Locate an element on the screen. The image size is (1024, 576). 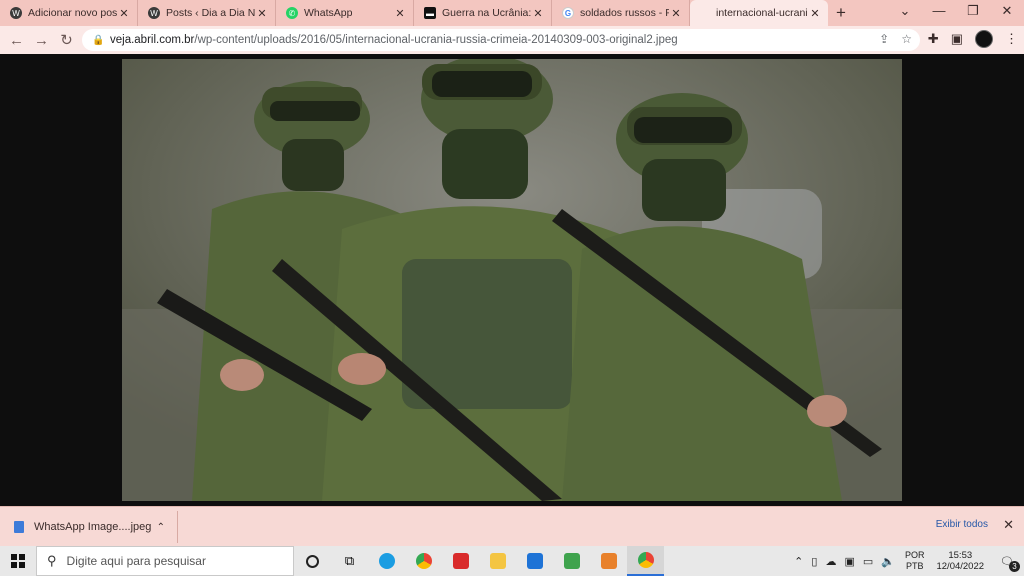
notification-icon: 🗨 3 is located at coordinates (1010, 563).